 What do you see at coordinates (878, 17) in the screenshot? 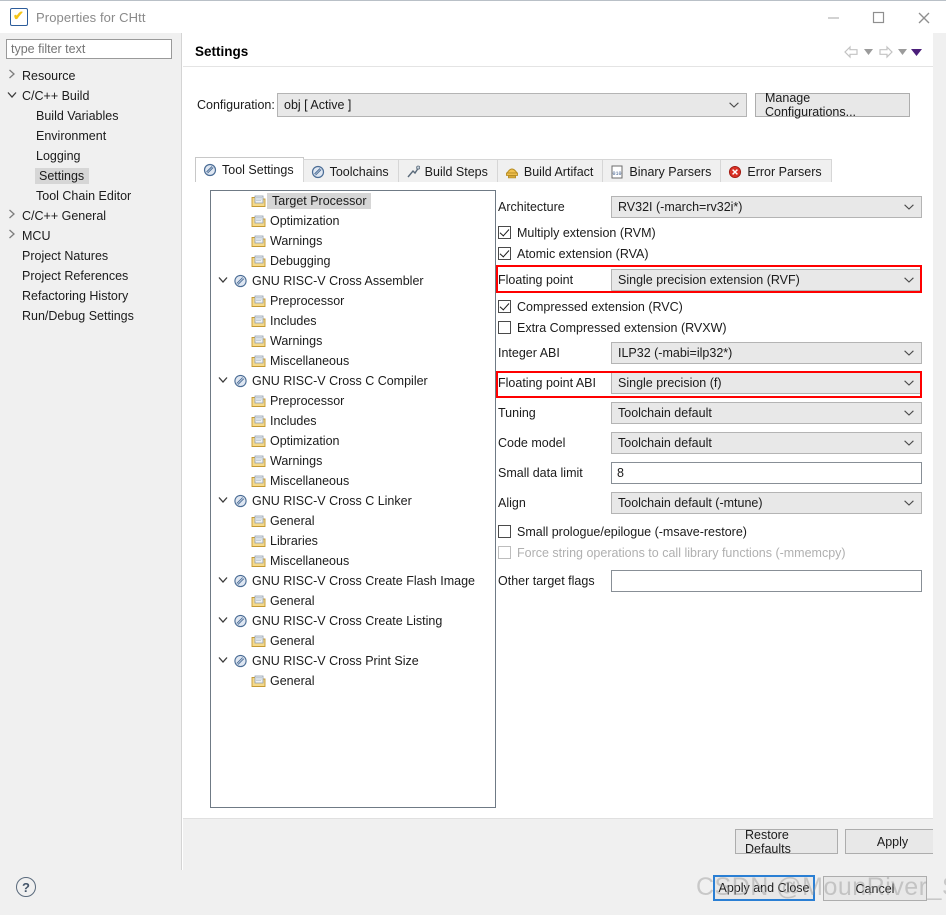
I see `maximize-icon` at bounding box center [878, 17].